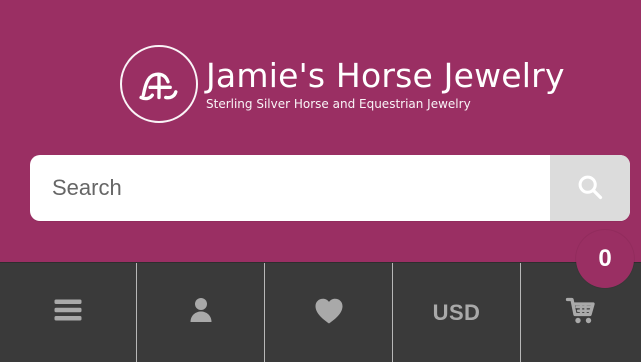  Describe the element at coordinates (290, 188) in the screenshot. I see `search-input` at that location.